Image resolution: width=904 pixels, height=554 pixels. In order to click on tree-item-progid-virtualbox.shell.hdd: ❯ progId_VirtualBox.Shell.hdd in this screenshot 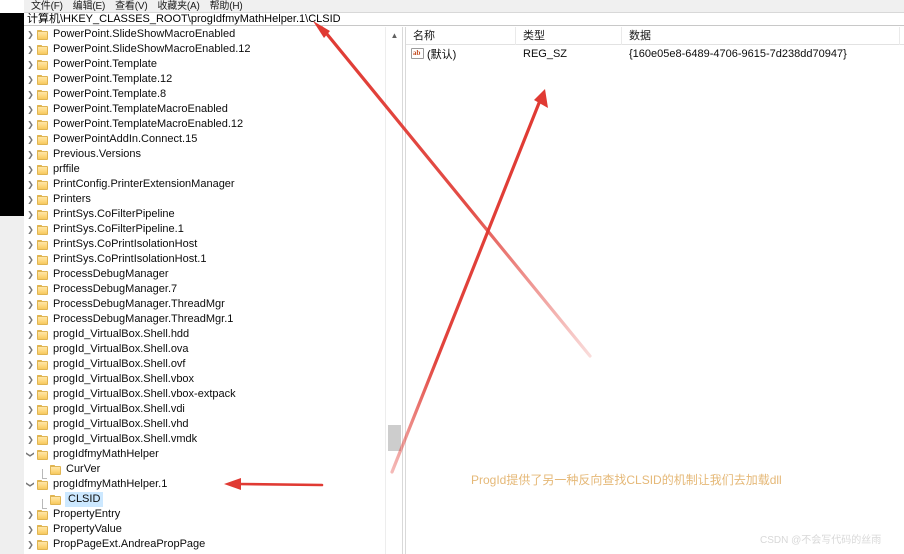, I will do `click(204, 334)`.